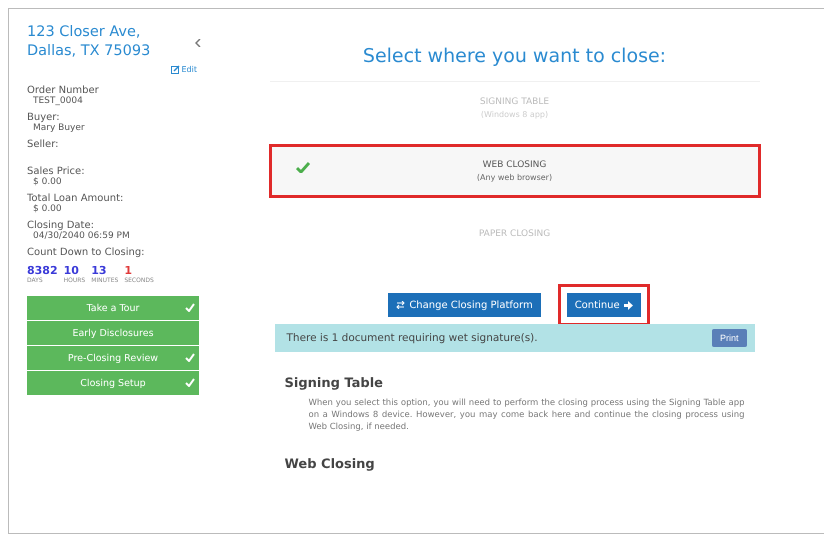  What do you see at coordinates (628, 305) in the screenshot?
I see `arrow-right-icon` at bounding box center [628, 305].